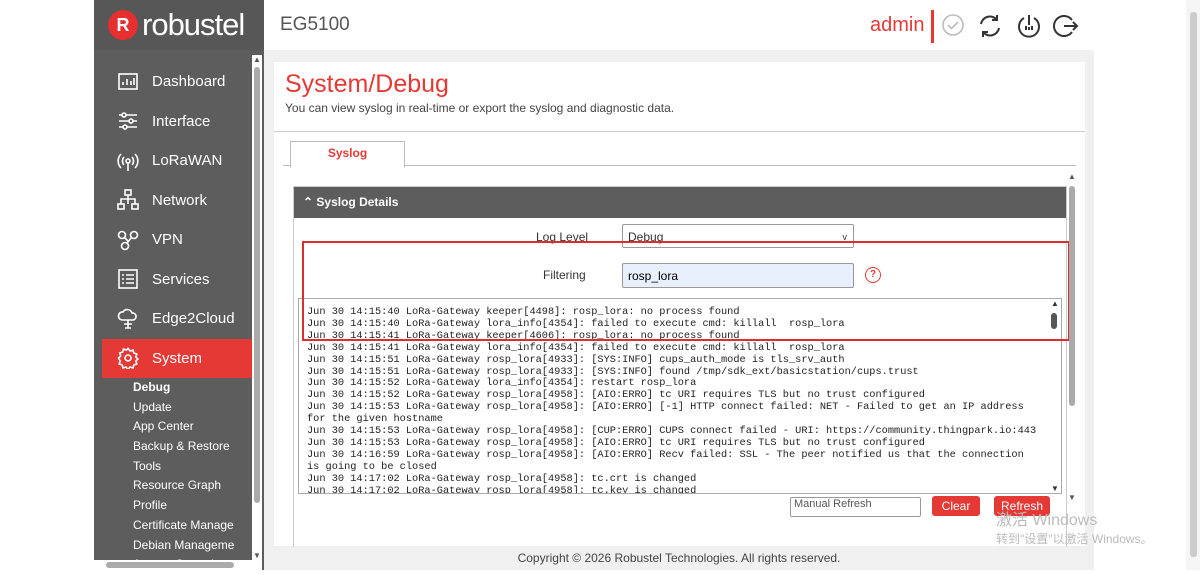  What do you see at coordinates (128, 161) in the screenshot?
I see `lorawan-icon` at bounding box center [128, 161].